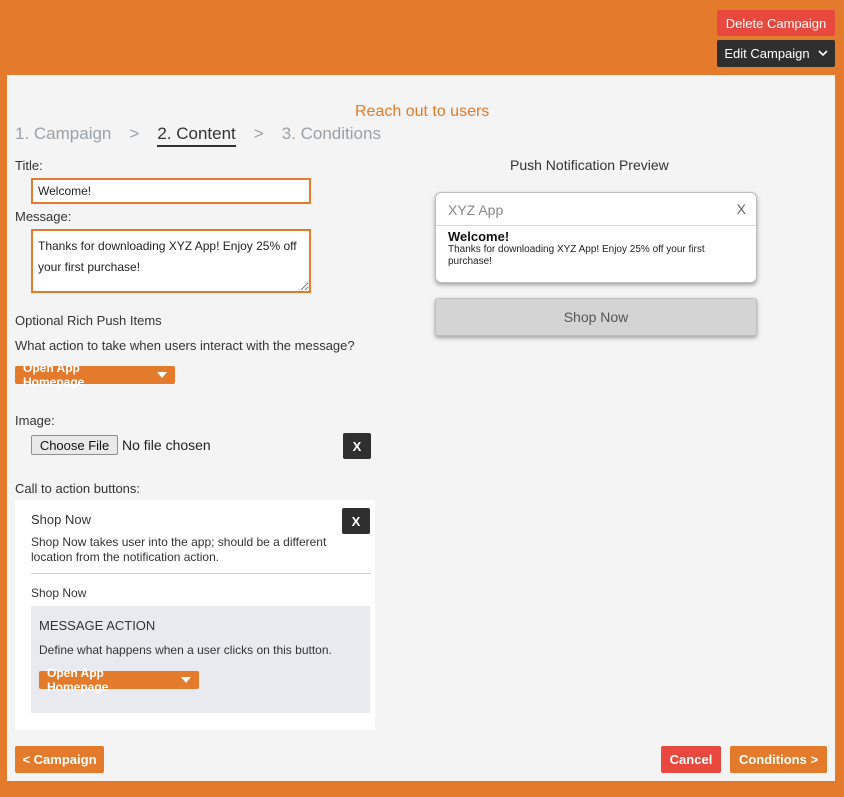 The width and height of the screenshot is (844, 797). What do you see at coordinates (166, 445) in the screenshot?
I see `file-status: No file chosen` at bounding box center [166, 445].